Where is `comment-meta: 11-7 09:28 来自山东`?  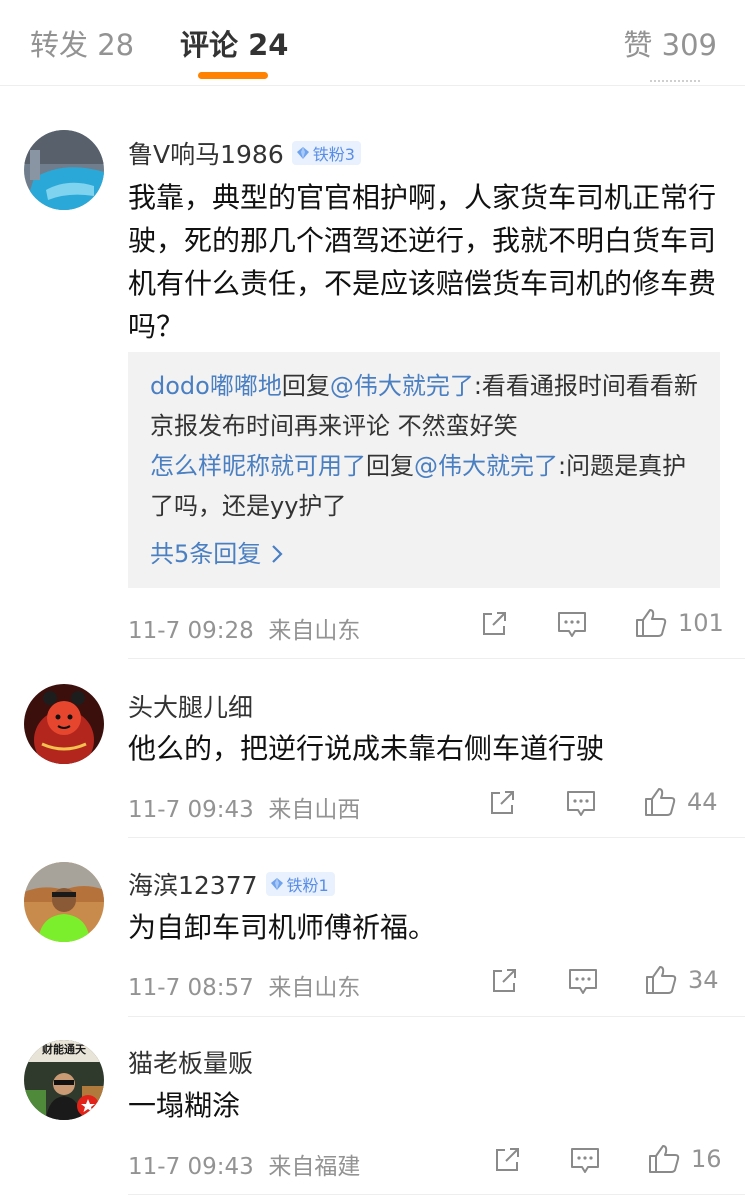
comment-meta: 11-7 09:28 来自山东 is located at coordinates (244, 628).